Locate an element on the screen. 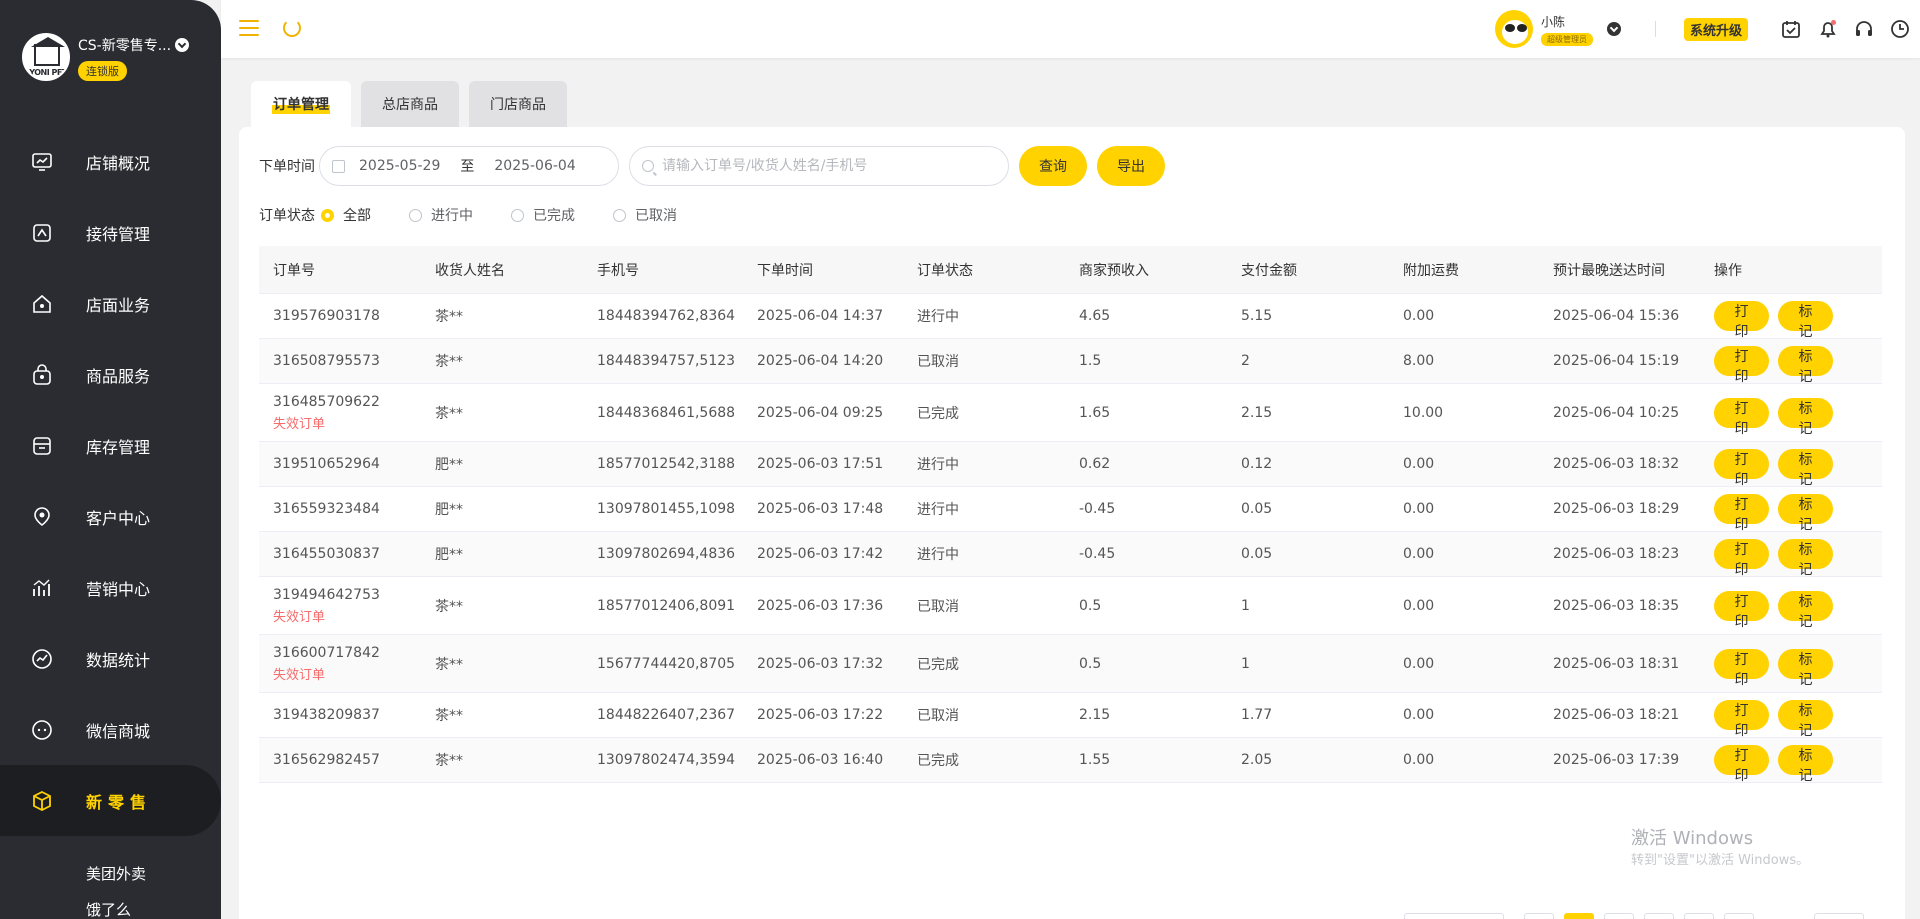 The width and height of the screenshot is (1920, 919). order-no-cell: 316562982457 is located at coordinates (340, 760).